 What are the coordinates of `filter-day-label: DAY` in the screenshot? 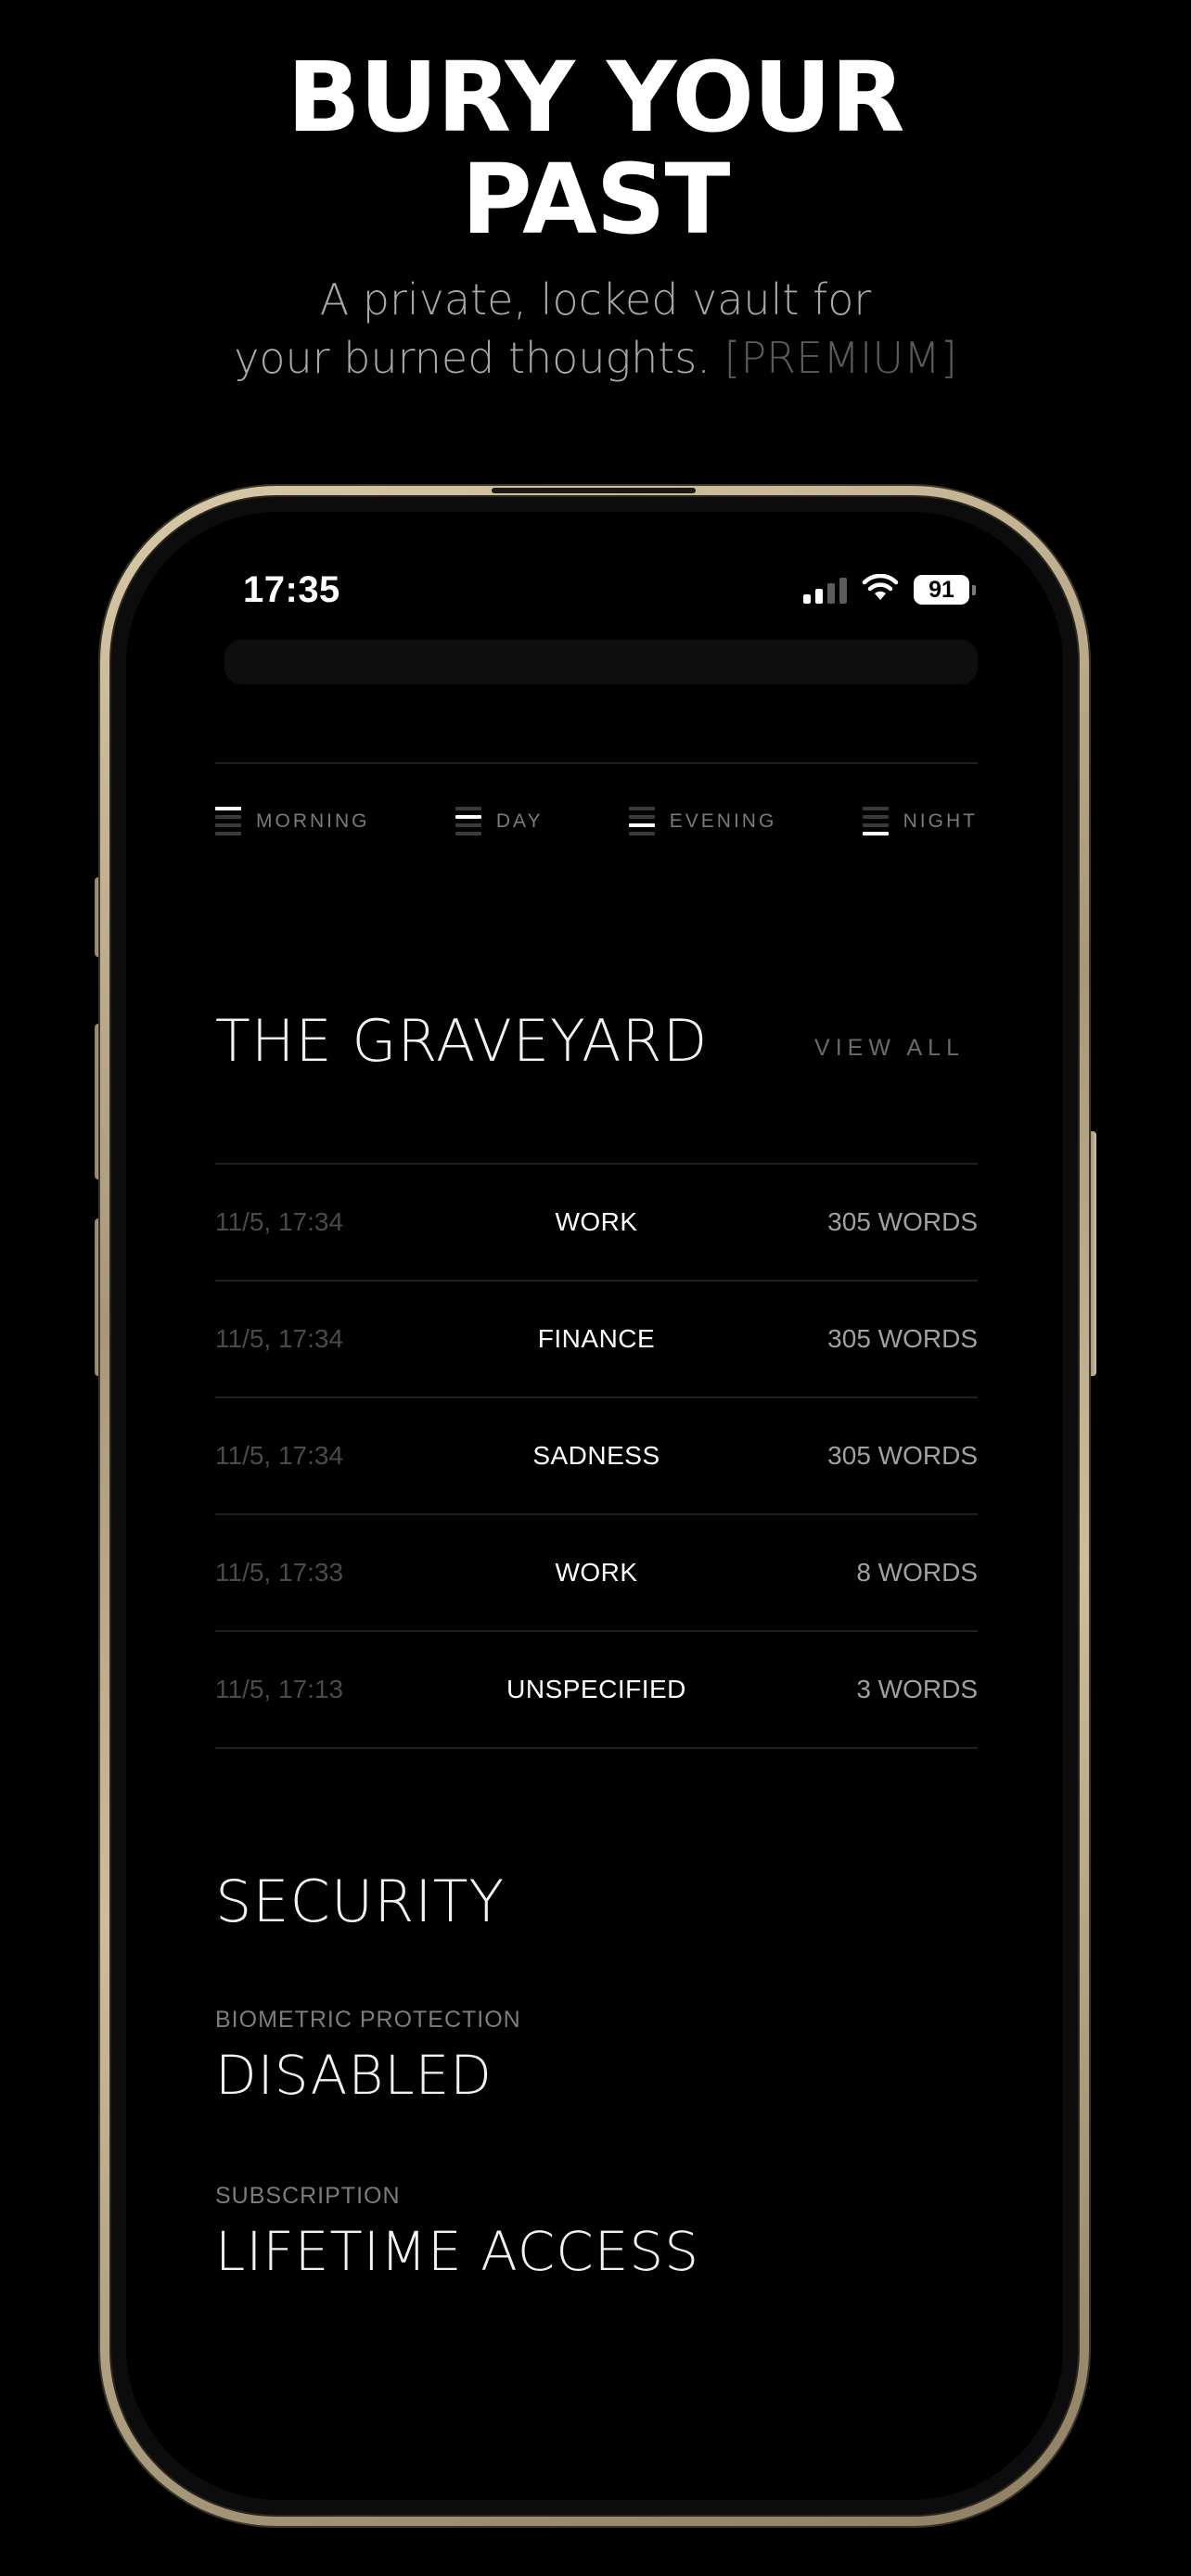 It's located at (519, 821).